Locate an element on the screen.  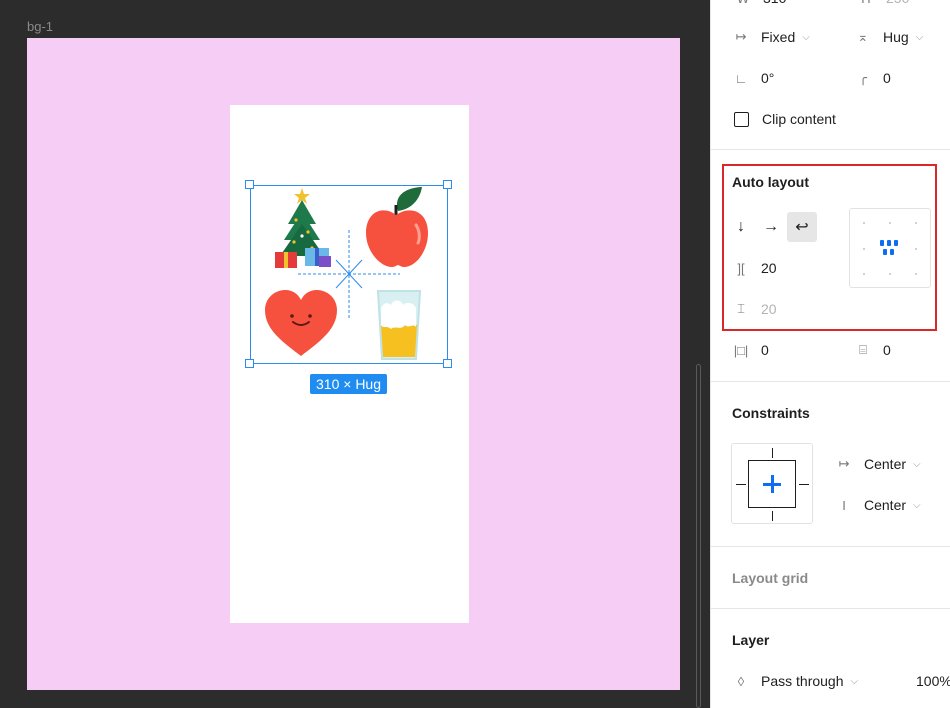
canvas-scrollbar is located at coordinates (698, 536).